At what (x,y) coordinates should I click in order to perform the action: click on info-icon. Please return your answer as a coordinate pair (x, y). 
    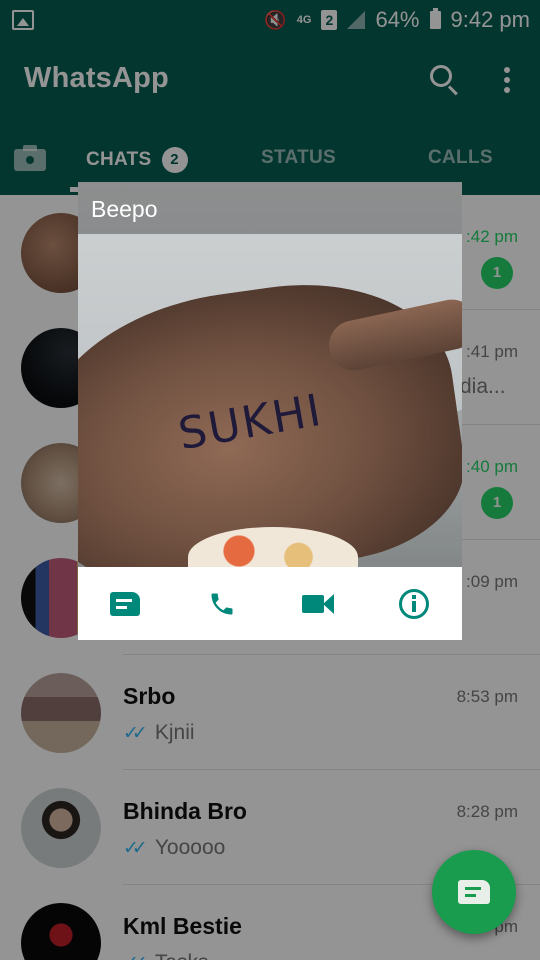
    Looking at the image, I should click on (414, 604).